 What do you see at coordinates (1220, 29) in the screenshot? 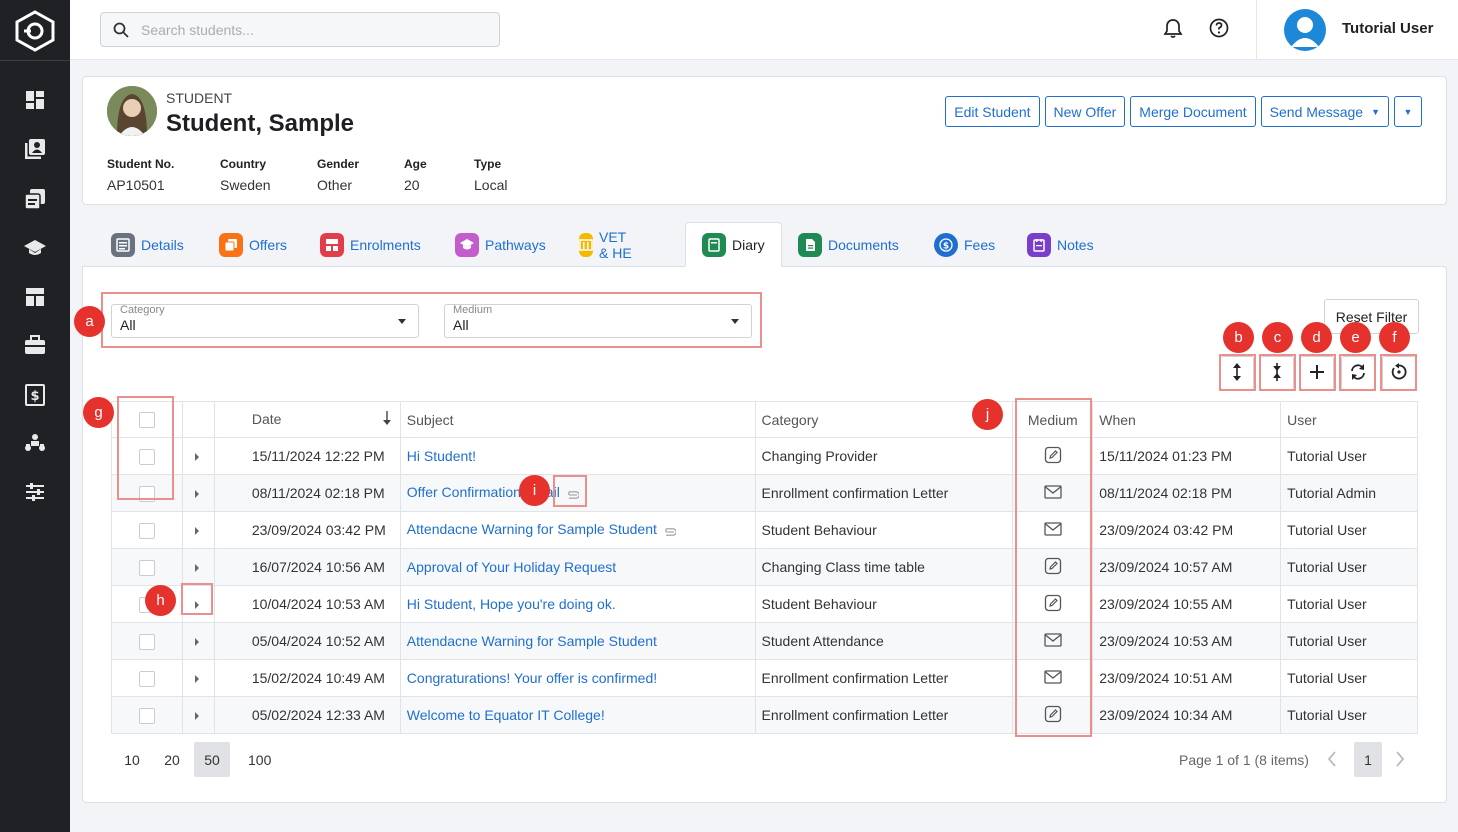
I see `help-icon` at bounding box center [1220, 29].